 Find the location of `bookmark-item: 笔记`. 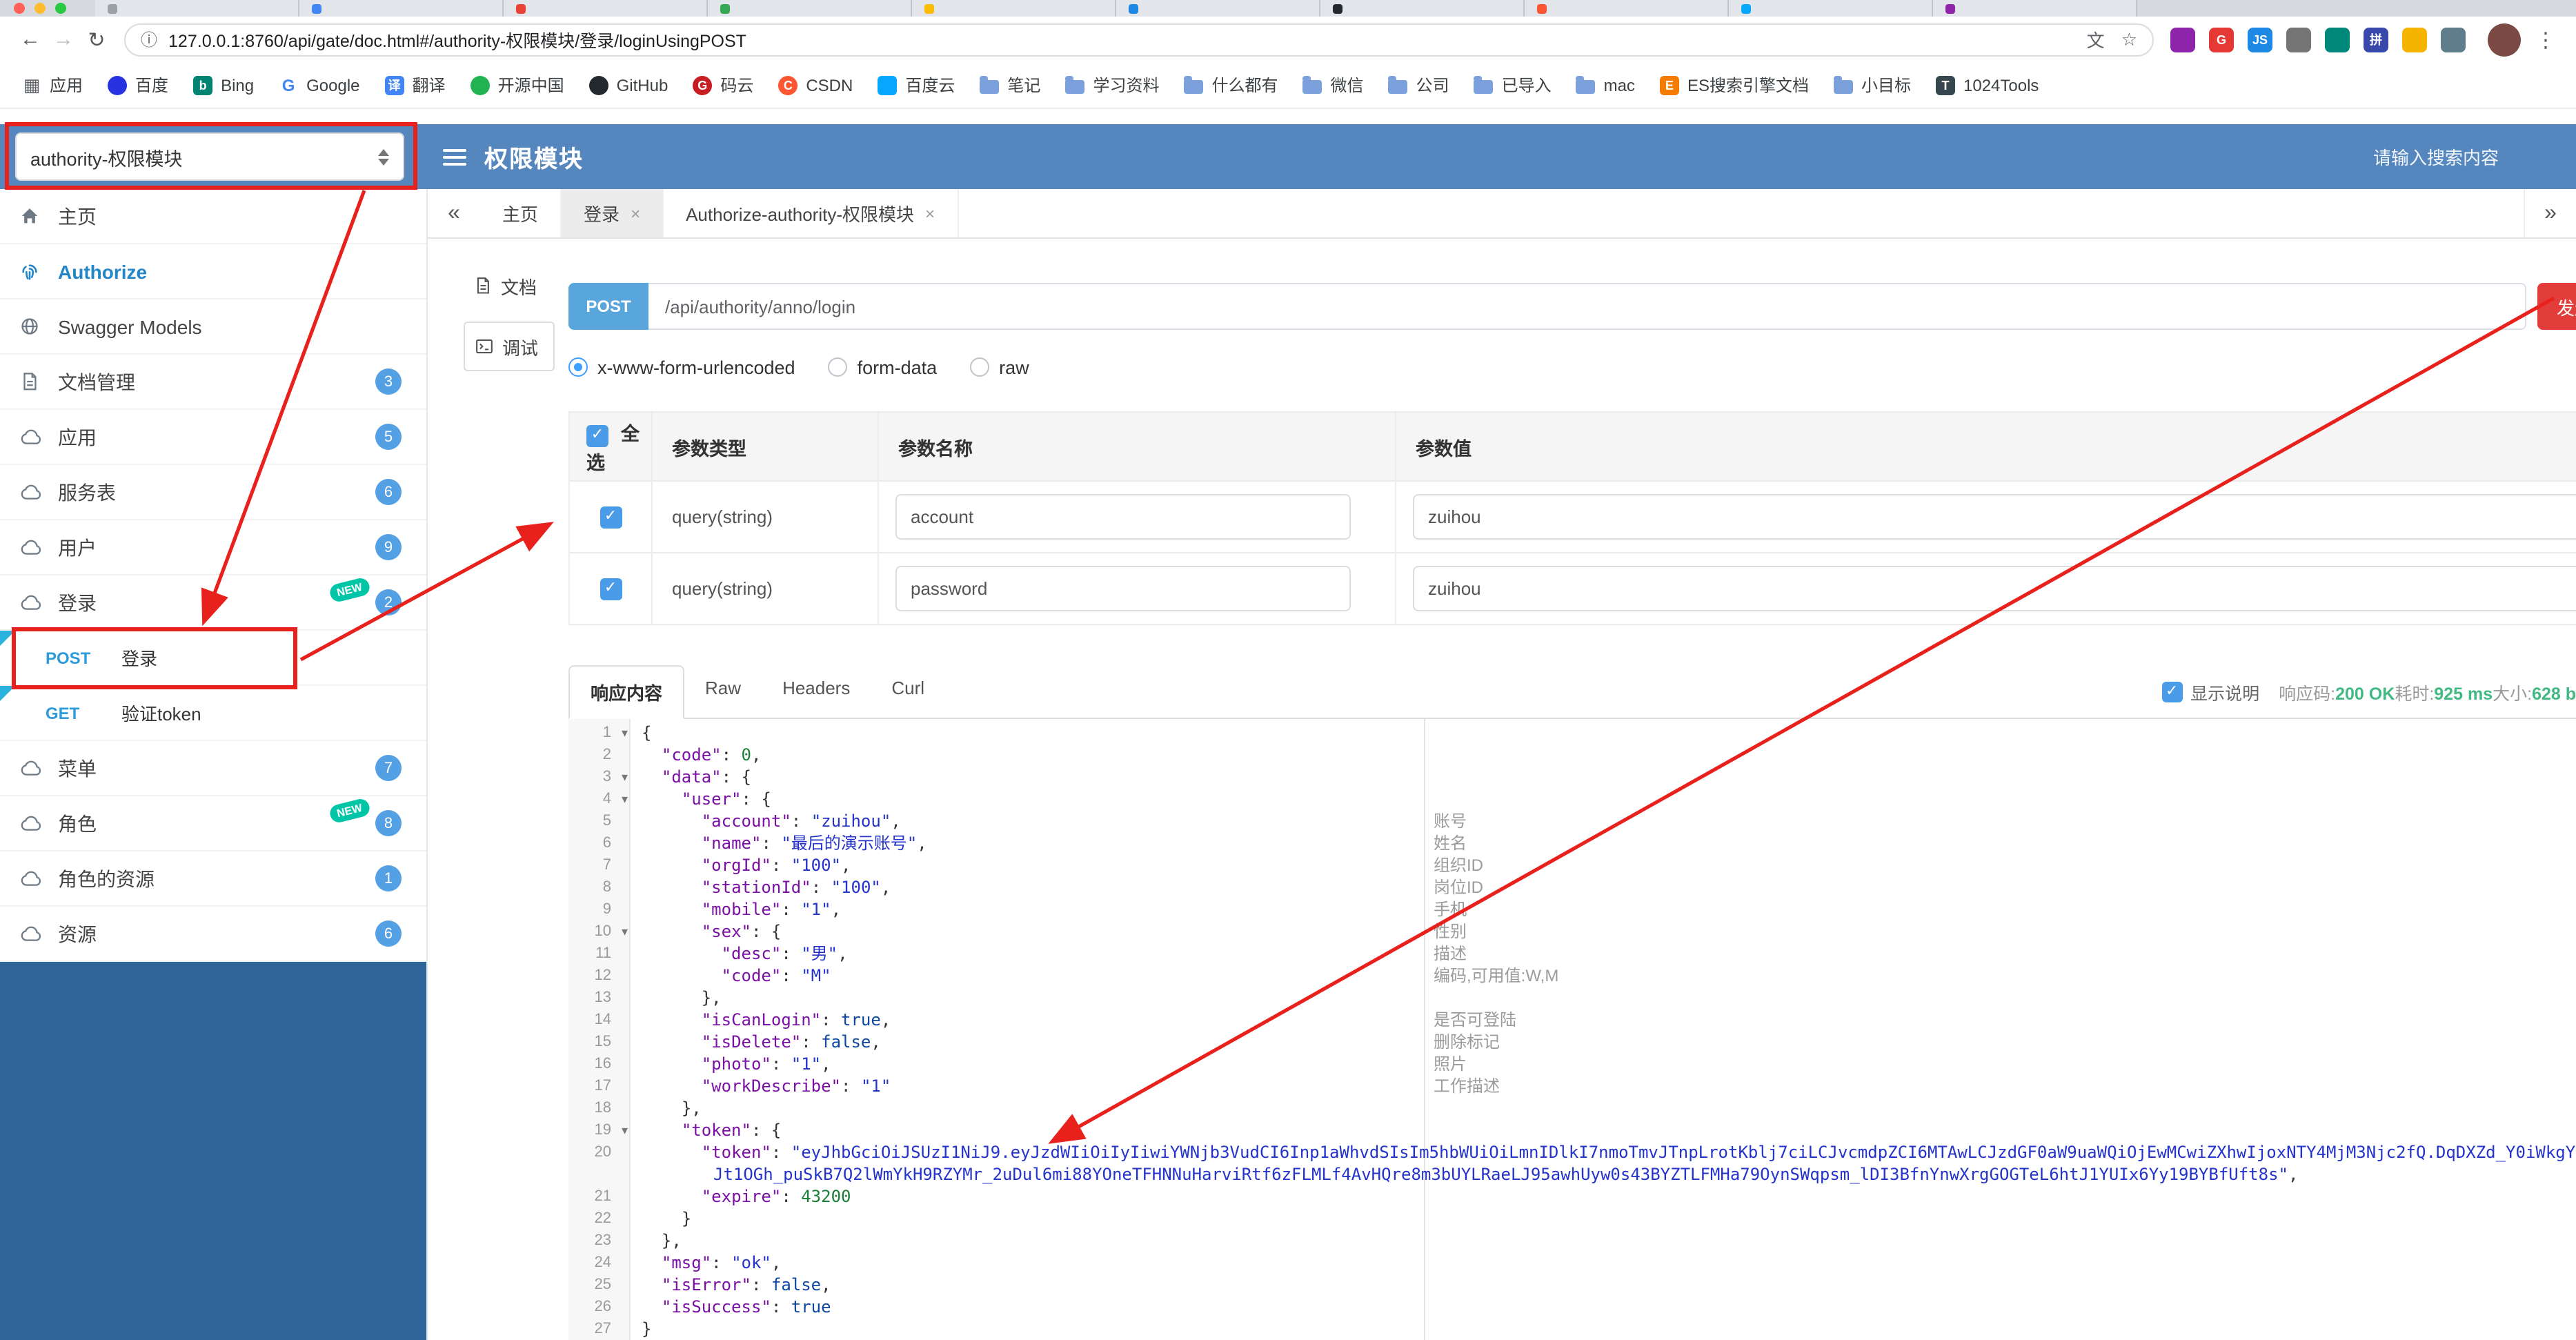

bookmark-item: 笔记 is located at coordinates (1010, 85).